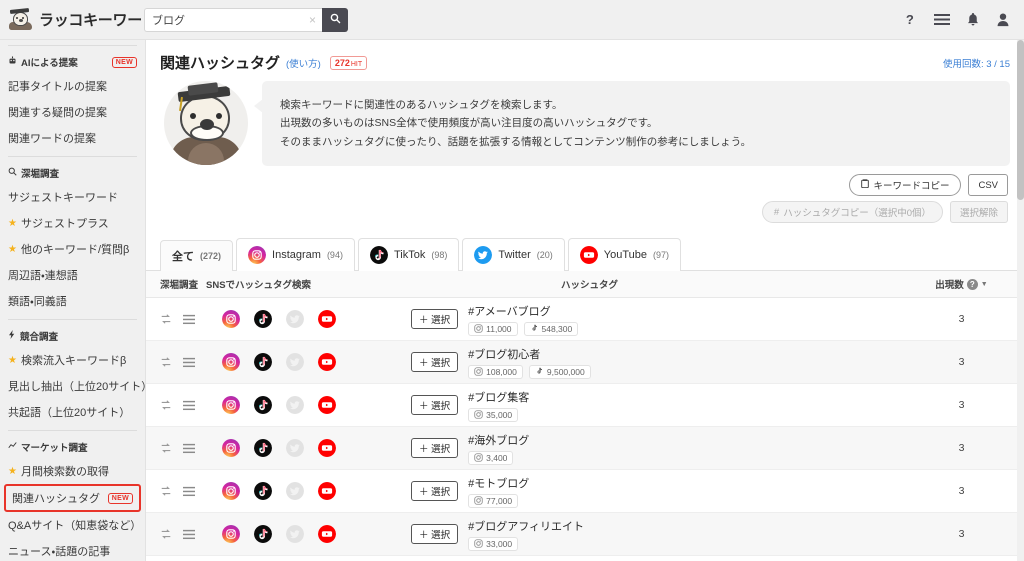  Describe the element at coordinates (499, 414) in the screenshot. I see `stat-value: 35,000` at that location.